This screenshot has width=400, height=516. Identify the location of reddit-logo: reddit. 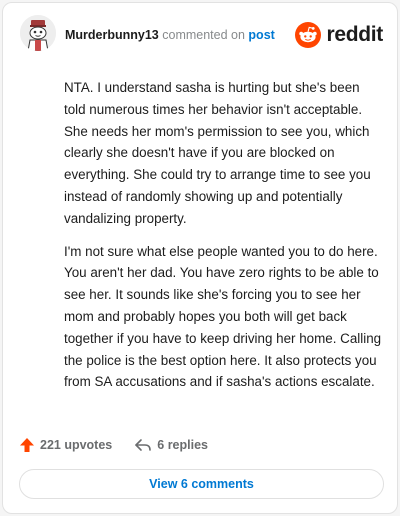
(339, 35).